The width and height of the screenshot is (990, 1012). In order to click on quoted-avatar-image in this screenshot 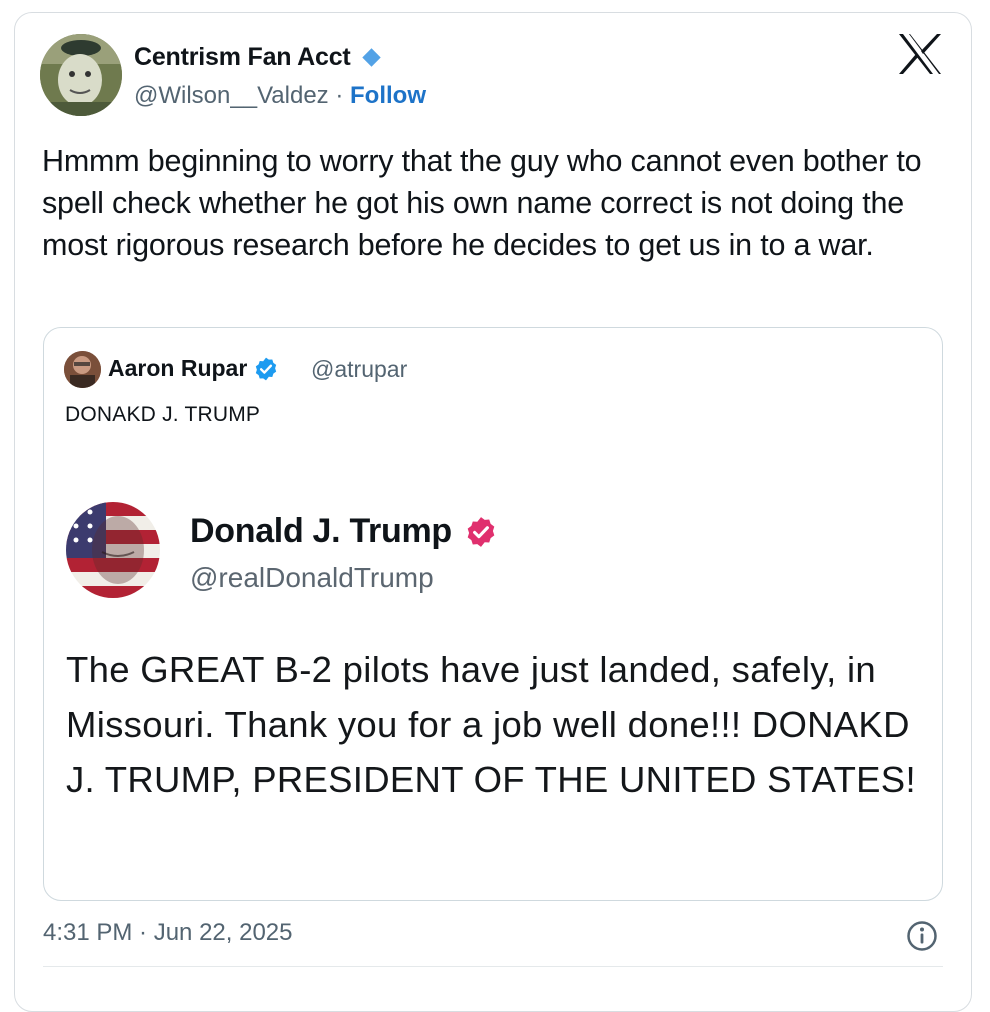, I will do `click(82, 369)`.